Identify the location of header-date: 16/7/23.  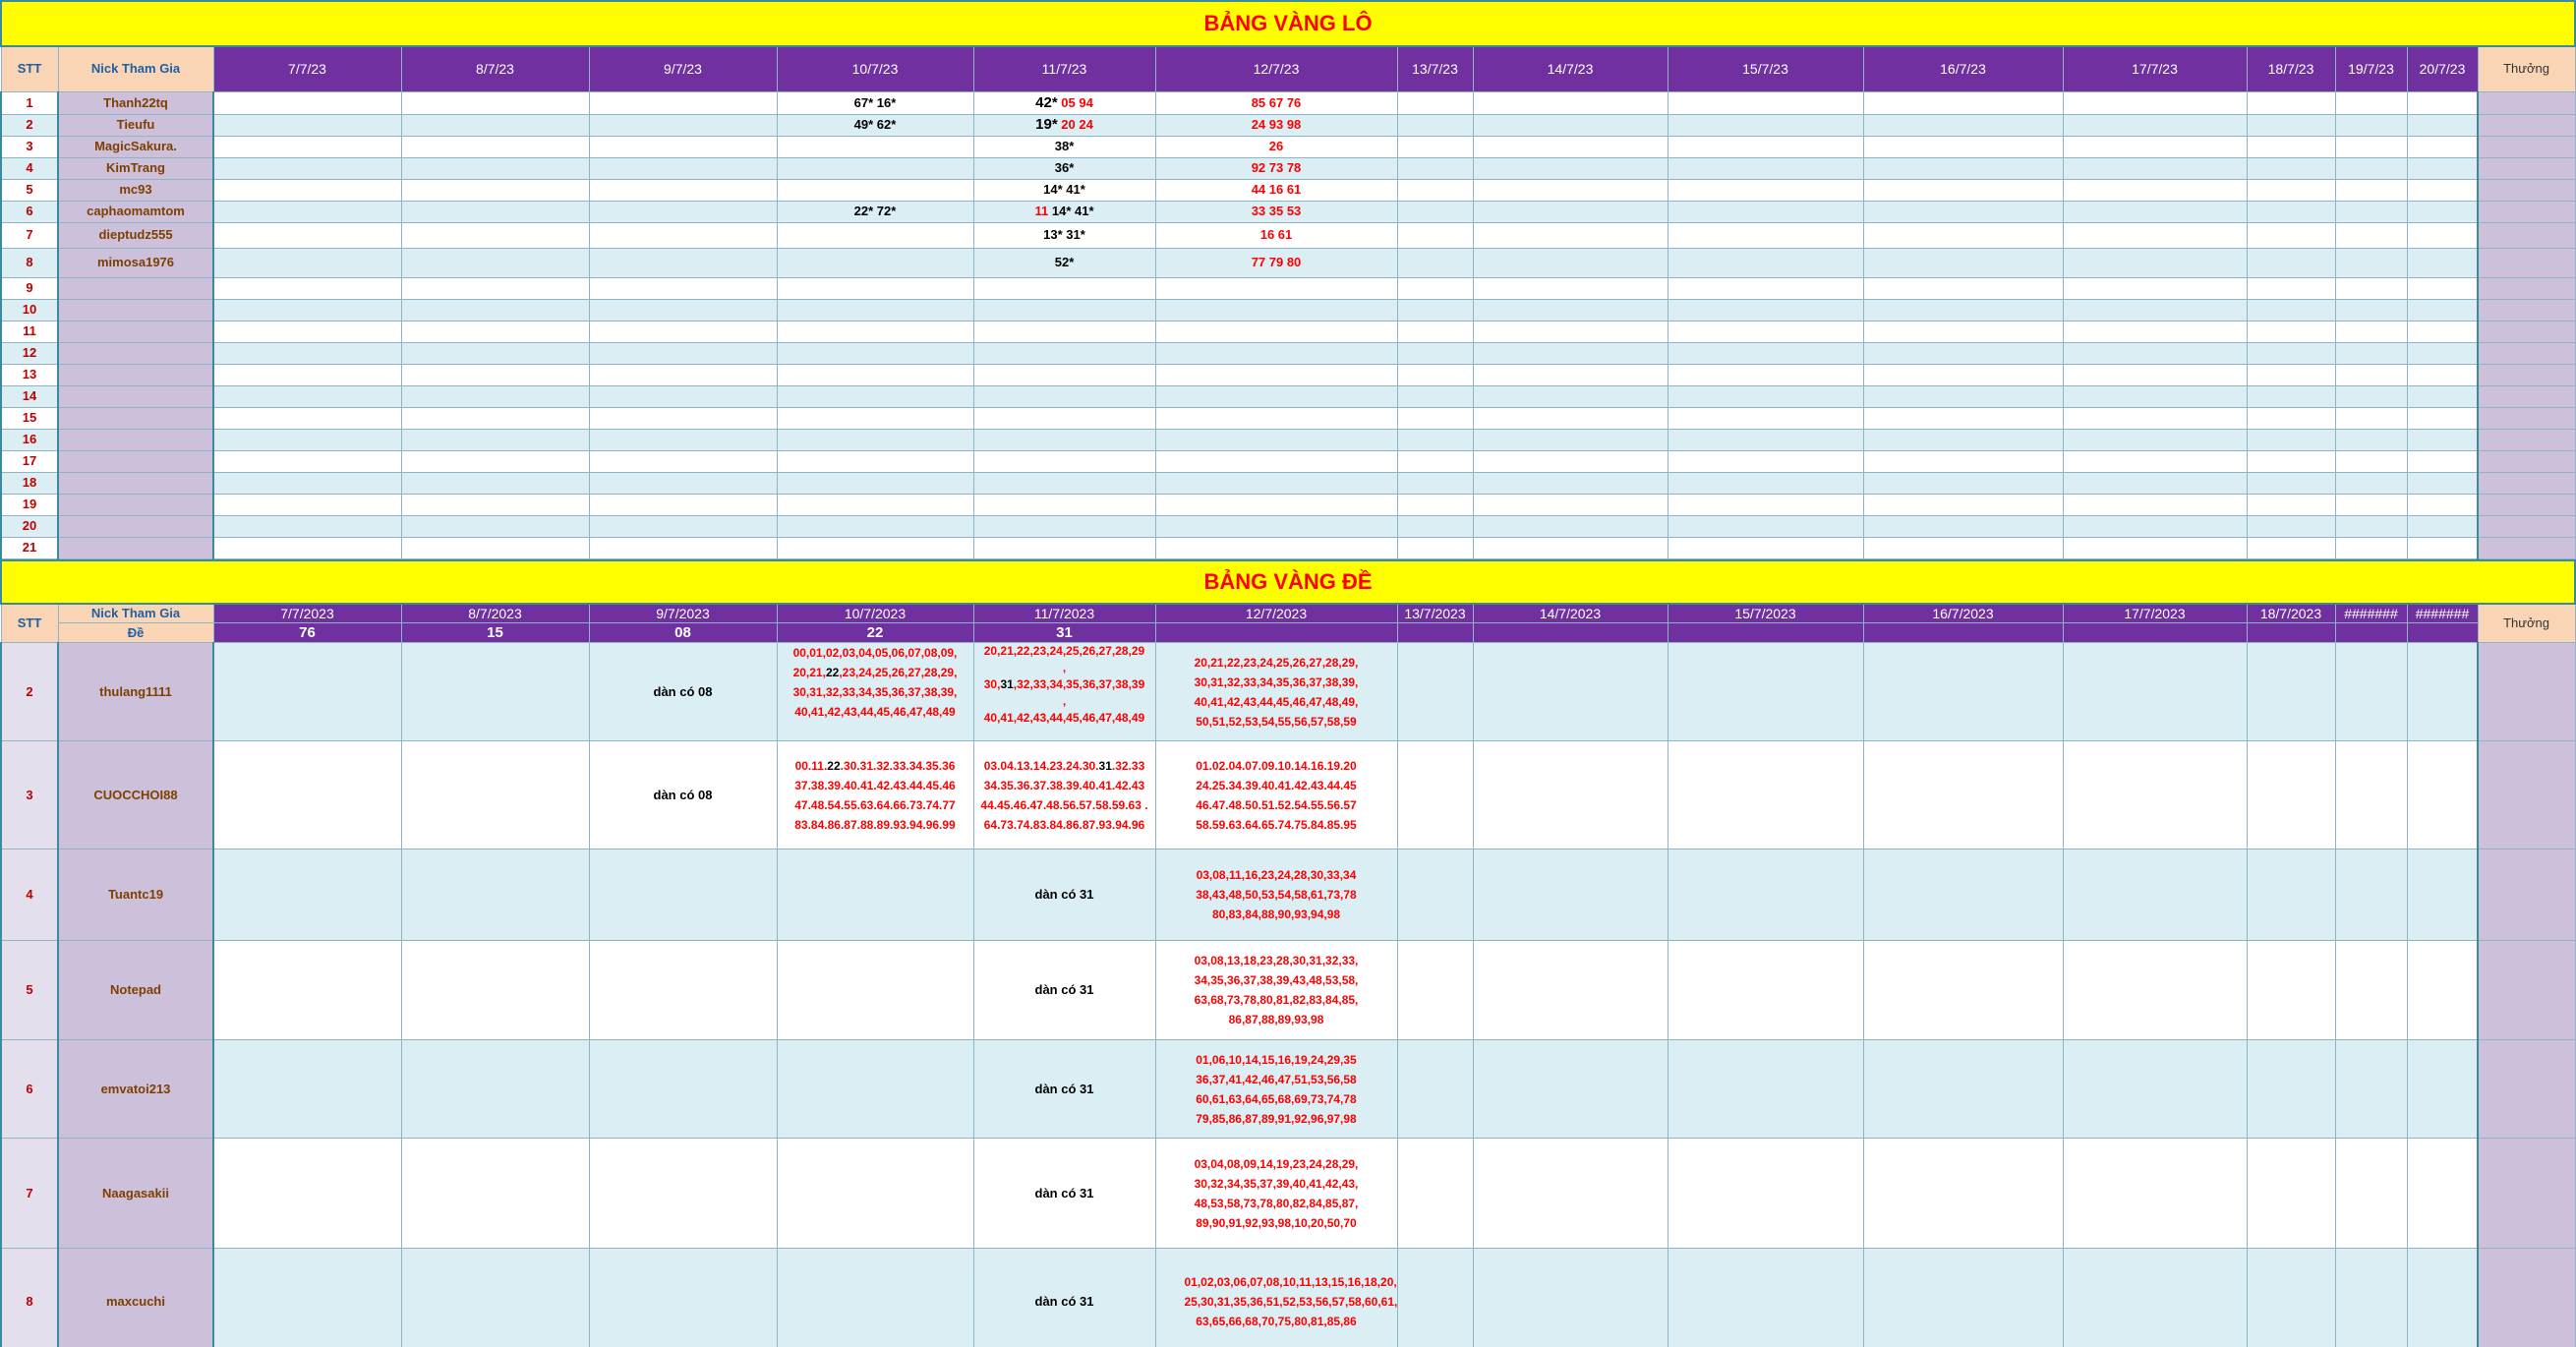
(1963, 68).